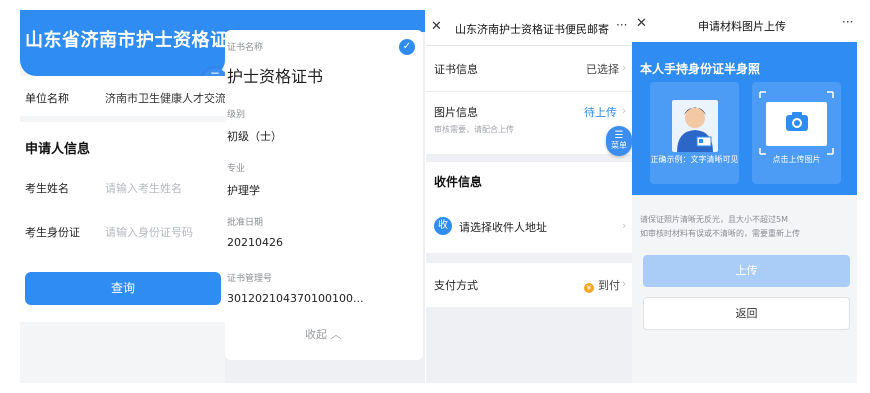 The width and height of the screenshot is (870, 393). What do you see at coordinates (324, 64) in the screenshot?
I see `cert-name-card: 证书名称 护士资格证书` at bounding box center [324, 64].